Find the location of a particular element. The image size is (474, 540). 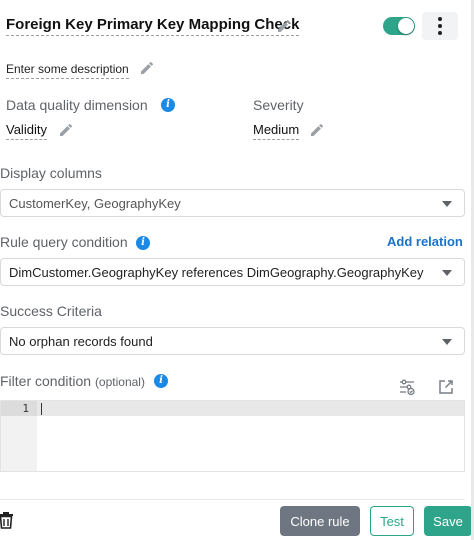

success-criteria-select: No orphan records found is located at coordinates (232, 341).